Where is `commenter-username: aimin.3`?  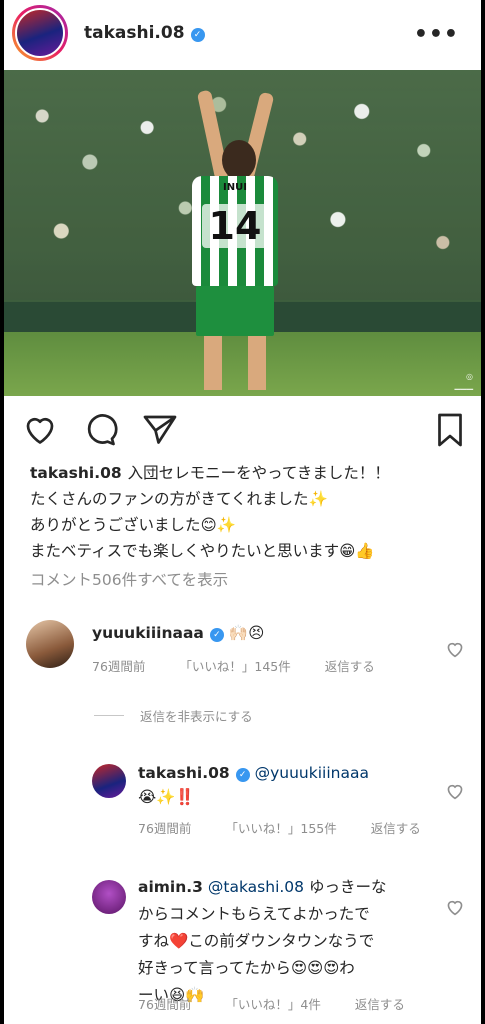 commenter-username: aimin.3 is located at coordinates (170, 887).